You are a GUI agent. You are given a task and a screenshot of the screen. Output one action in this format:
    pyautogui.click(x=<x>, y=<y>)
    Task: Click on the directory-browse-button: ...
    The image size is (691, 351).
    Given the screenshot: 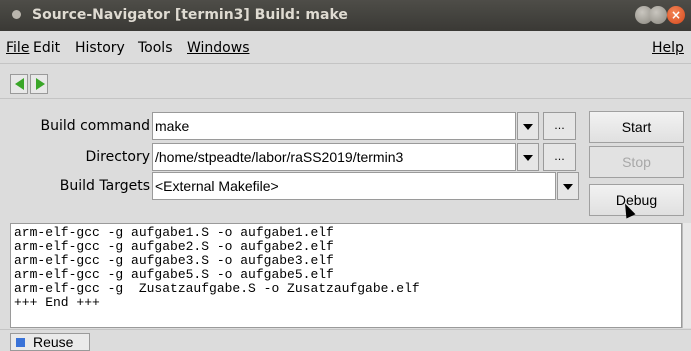 What is the action you would take?
    pyautogui.click(x=559, y=157)
    